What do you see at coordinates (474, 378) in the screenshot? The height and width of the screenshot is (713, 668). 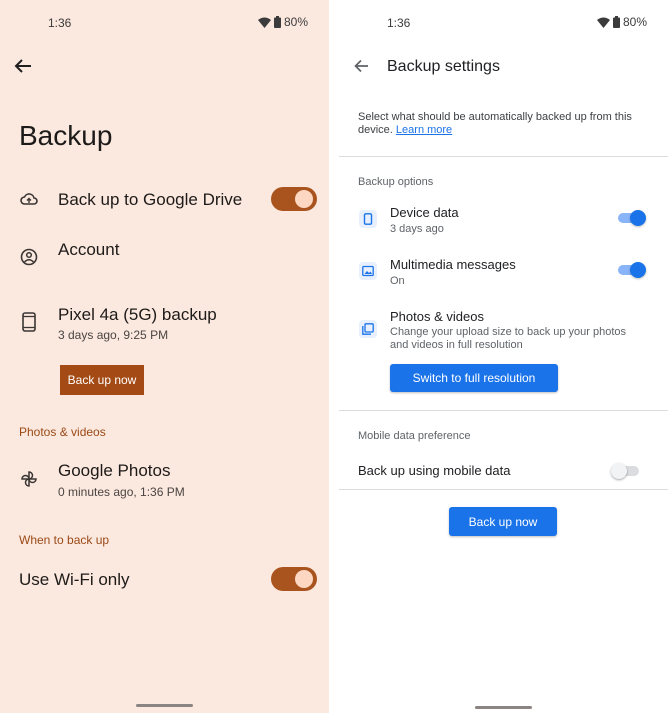 I see `switch-full-resolution-button: Switch to full resolution` at bounding box center [474, 378].